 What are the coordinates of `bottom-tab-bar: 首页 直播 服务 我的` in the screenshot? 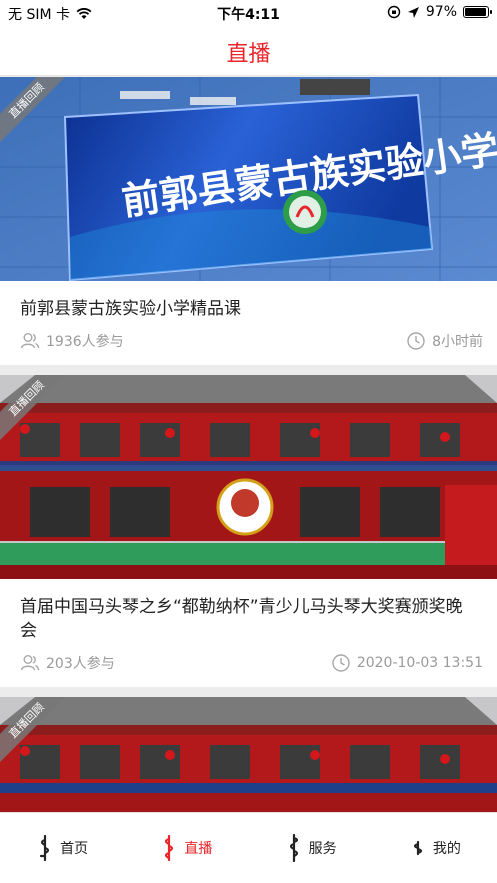 It's located at (248, 847).